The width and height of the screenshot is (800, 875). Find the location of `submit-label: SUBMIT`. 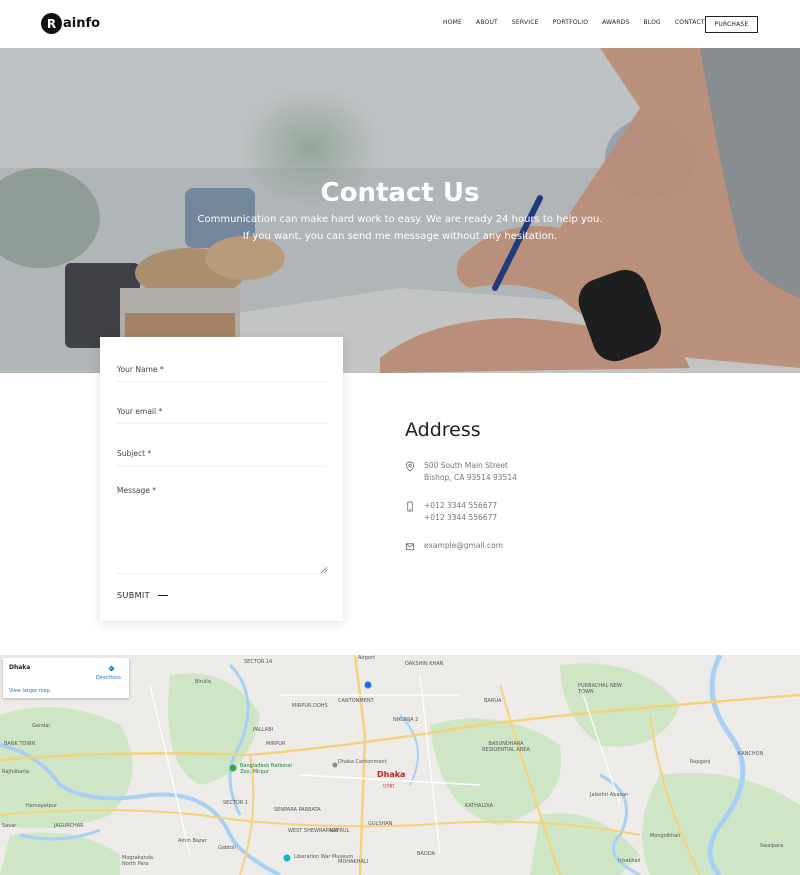

submit-label: SUBMIT is located at coordinates (133, 595).